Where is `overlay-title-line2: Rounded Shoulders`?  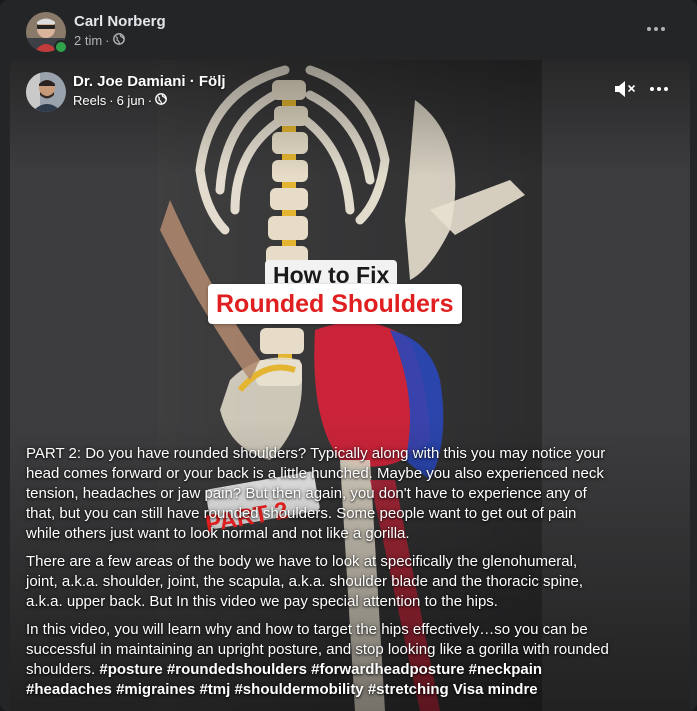 overlay-title-line2: Rounded Shoulders is located at coordinates (335, 304).